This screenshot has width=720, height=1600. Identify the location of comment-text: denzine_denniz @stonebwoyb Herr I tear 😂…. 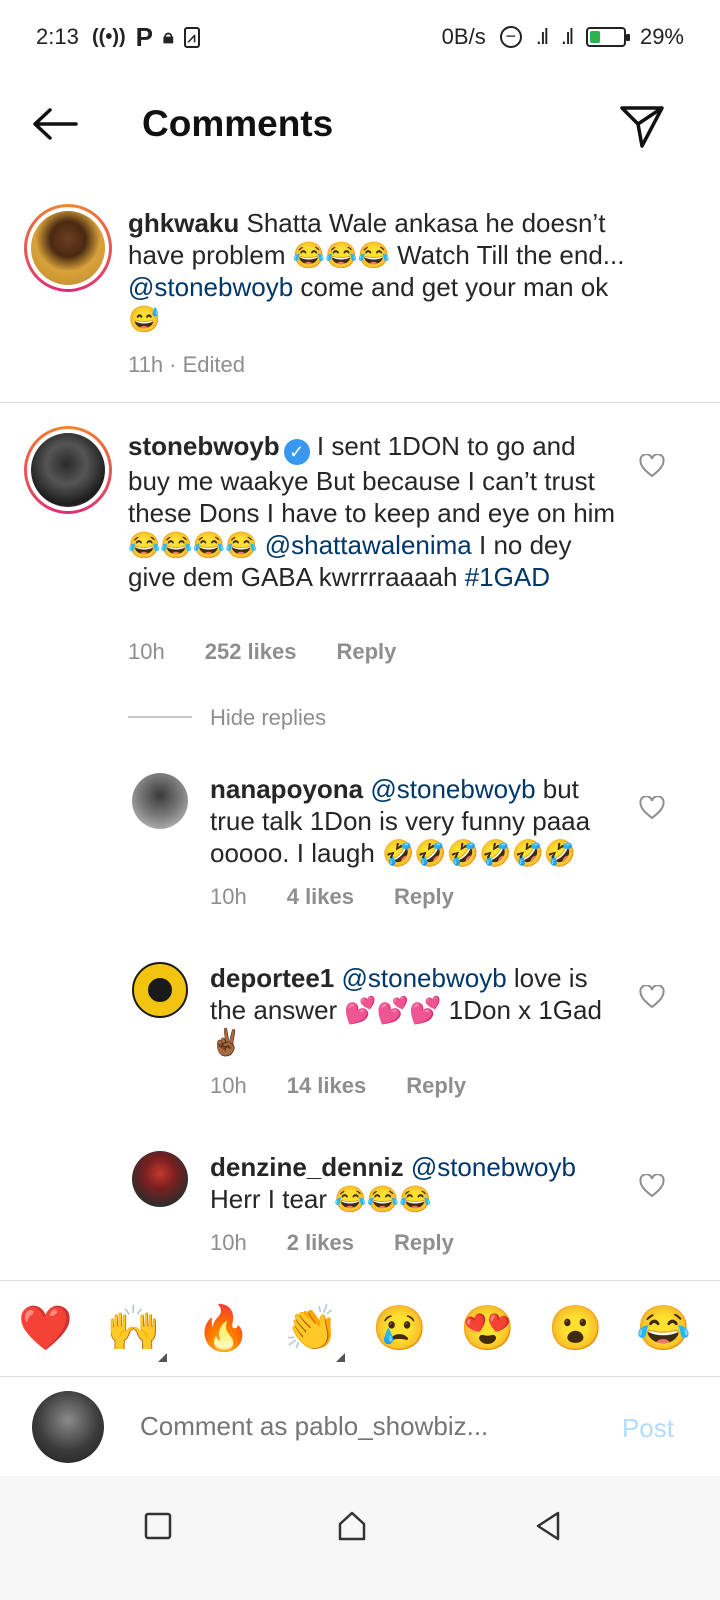
(412, 1183).